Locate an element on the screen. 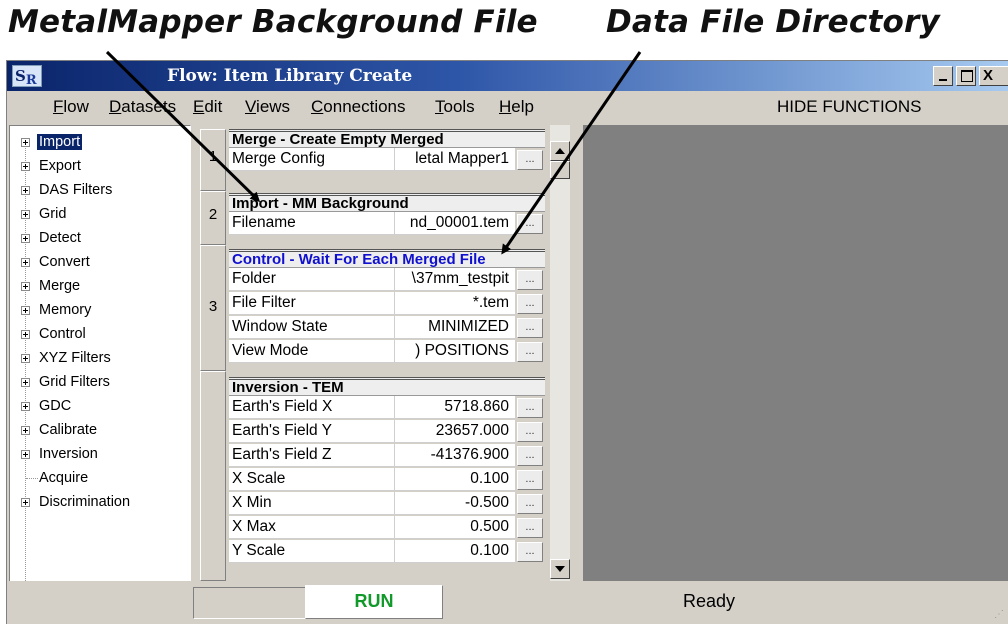 This screenshot has height=624, width=1008. step-number-3: 3 is located at coordinates (213, 308).